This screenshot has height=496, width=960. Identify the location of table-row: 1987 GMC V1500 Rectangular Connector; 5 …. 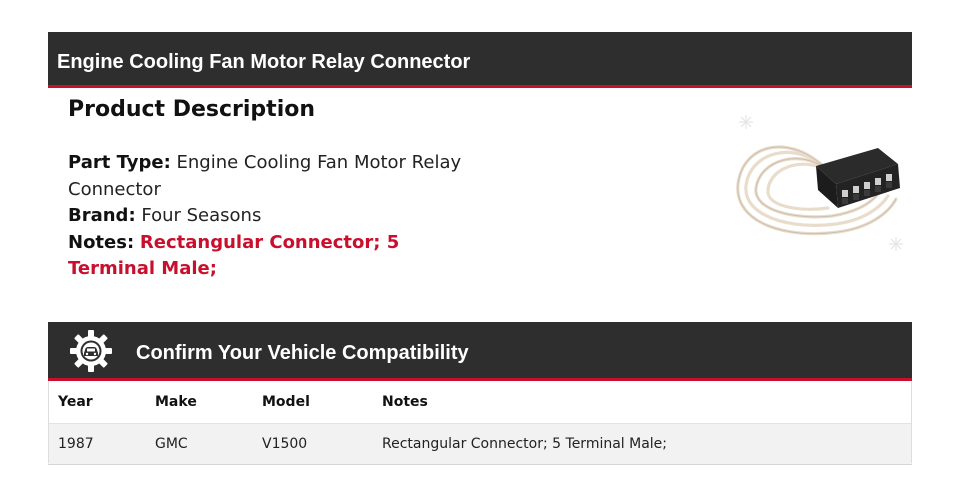
(480, 444).